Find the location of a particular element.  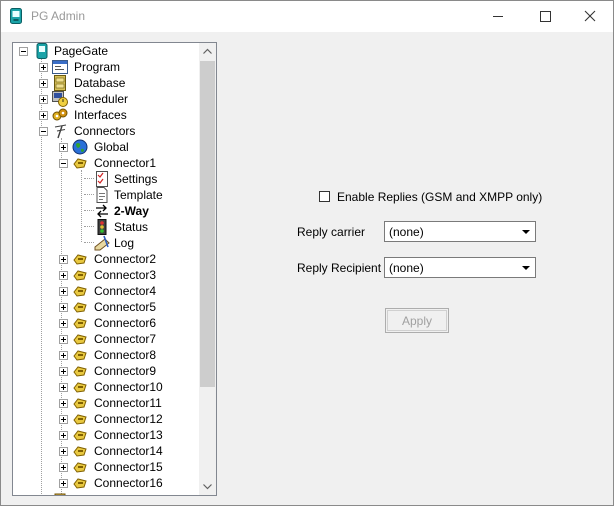

minimize-button is located at coordinates (498, 16).